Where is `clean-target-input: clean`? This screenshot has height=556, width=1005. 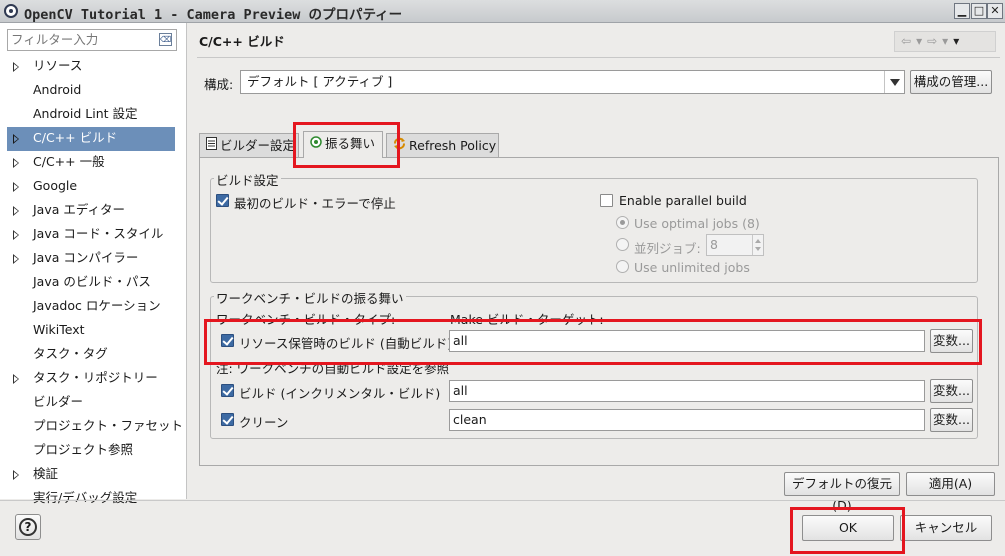
clean-target-input: clean is located at coordinates (687, 420).